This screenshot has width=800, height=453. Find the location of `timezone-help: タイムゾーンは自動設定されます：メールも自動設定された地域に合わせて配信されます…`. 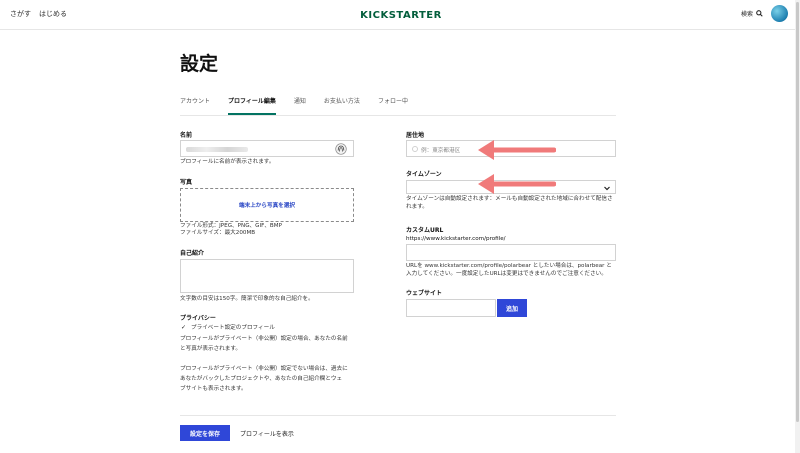

timezone-help: タイムゾーンは自動設定されます：メールも自動設定された地域に合わせて配信されます… is located at coordinates (509, 203).